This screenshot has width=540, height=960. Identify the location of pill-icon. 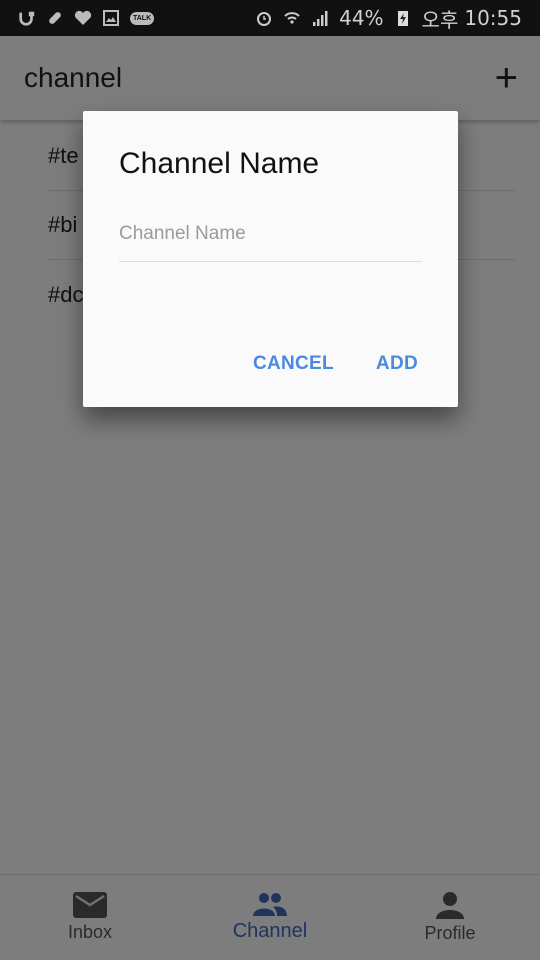
(55, 18).